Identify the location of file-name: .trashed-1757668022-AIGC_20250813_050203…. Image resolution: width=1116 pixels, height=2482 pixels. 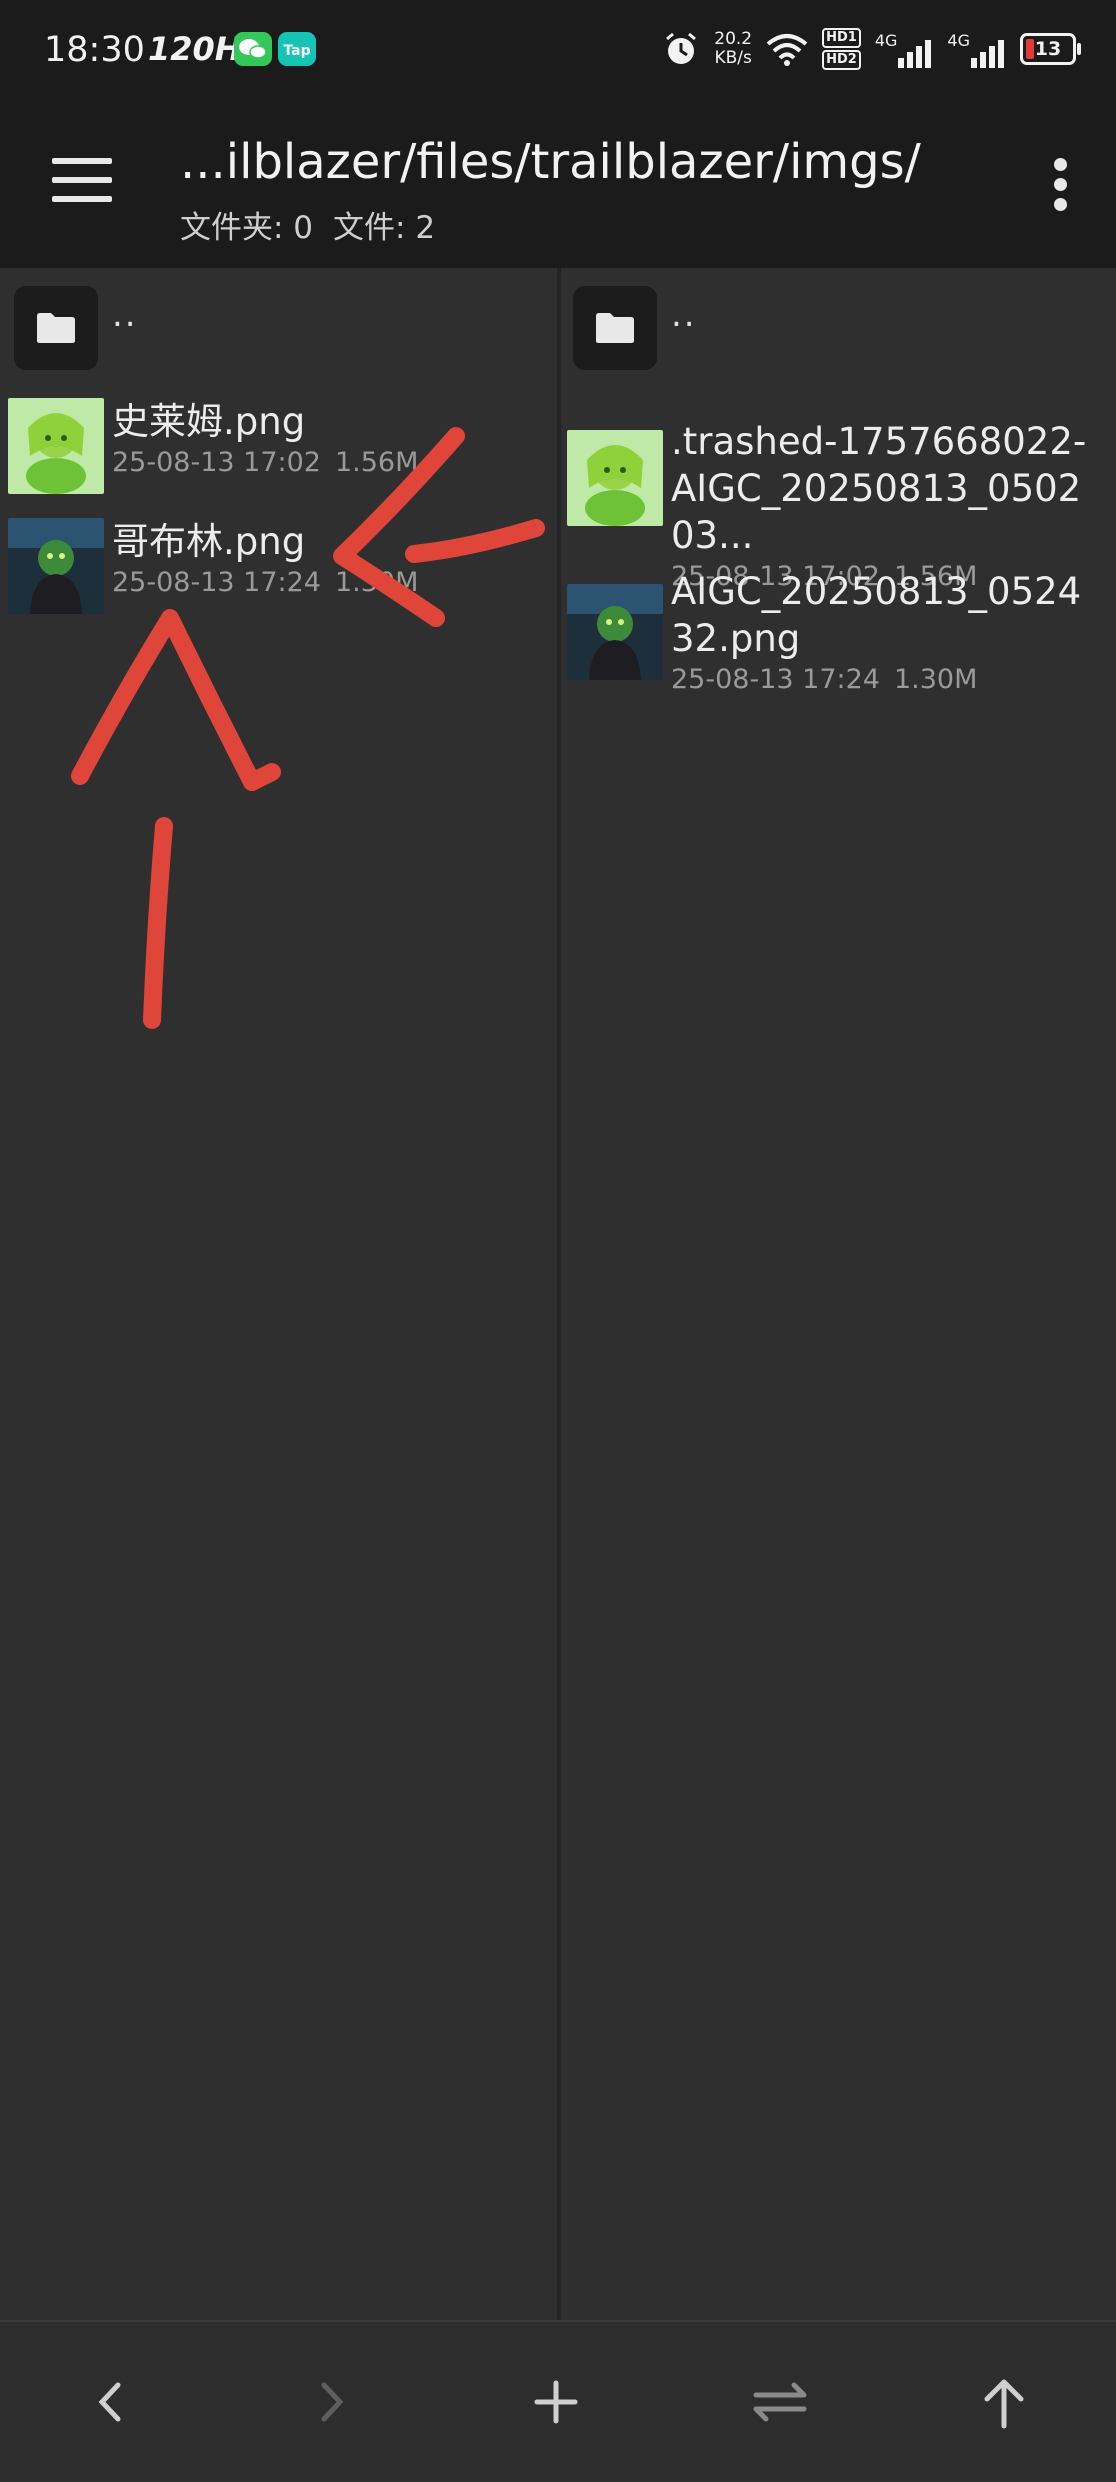
(879, 488).